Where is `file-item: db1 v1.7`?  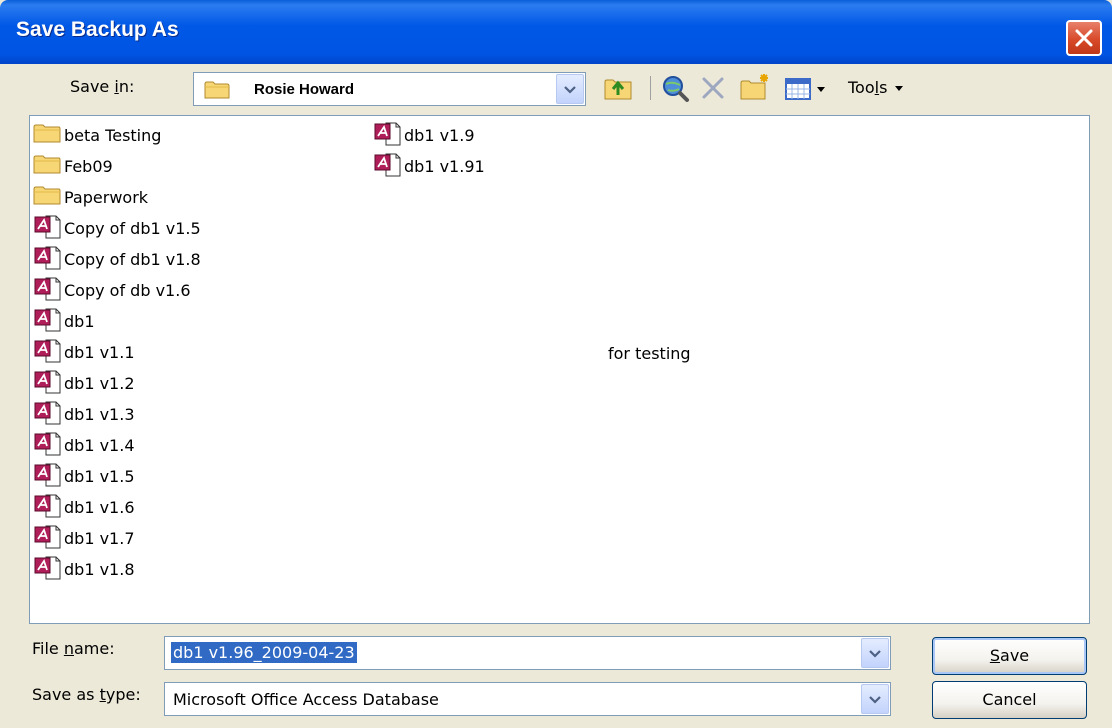 file-item: db1 v1.7 is located at coordinates (83, 538).